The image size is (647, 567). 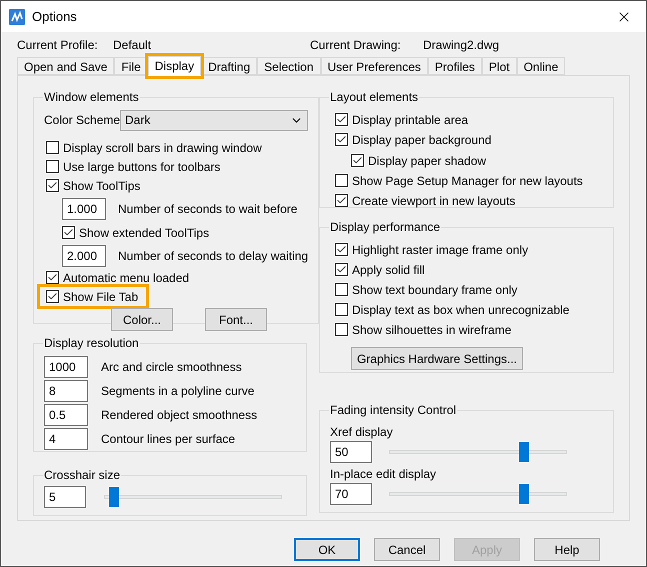 What do you see at coordinates (385, 227) in the screenshot?
I see `group-title: Display performance` at bounding box center [385, 227].